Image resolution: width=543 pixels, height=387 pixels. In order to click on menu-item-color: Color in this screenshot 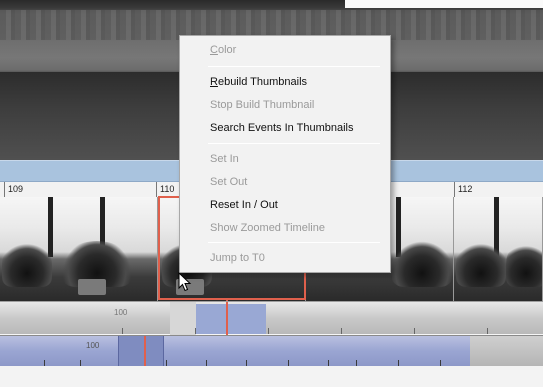, I will do `click(223, 50)`.